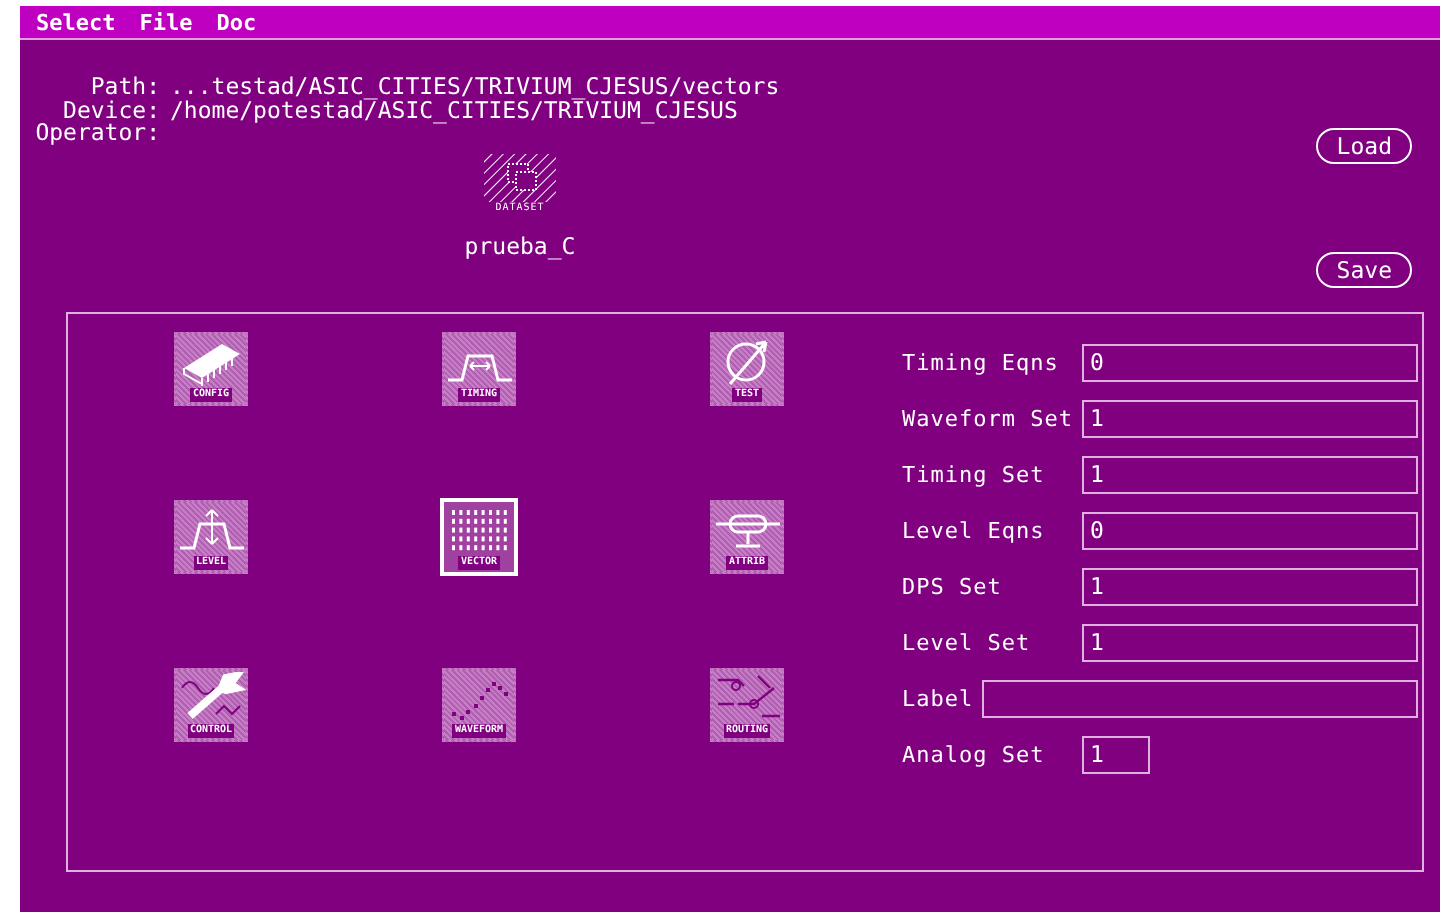 The width and height of the screenshot is (1440, 922). What do you see at coordinates (475, 87) in the screenshot?
I see `info-value: ...testad/ASIC_CITIES/TRIVIUM_CJESUS/vectors` at bounding box center [475, 87].